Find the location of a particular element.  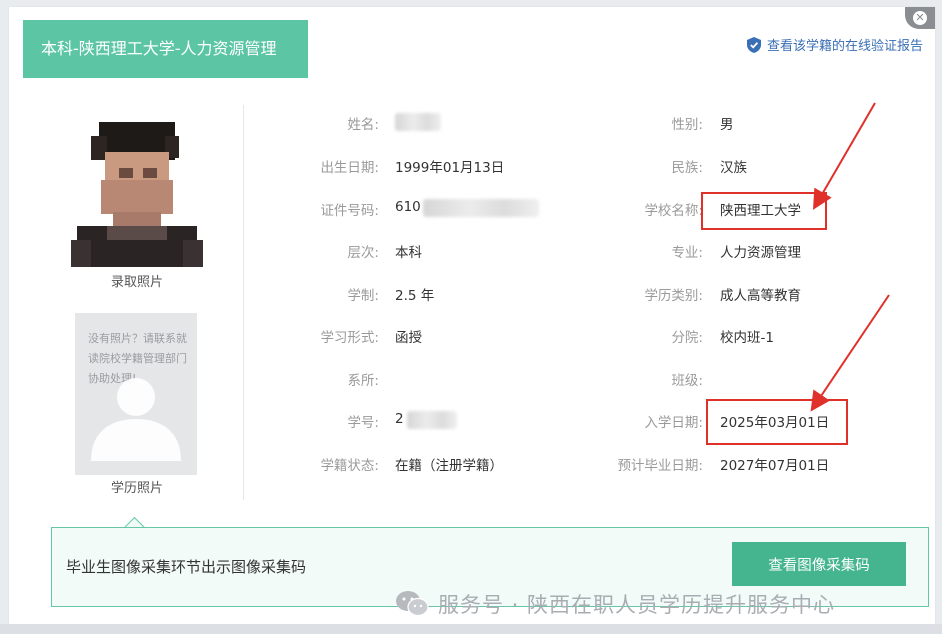

field-label: 民族: is located at coordinates (687, 168).